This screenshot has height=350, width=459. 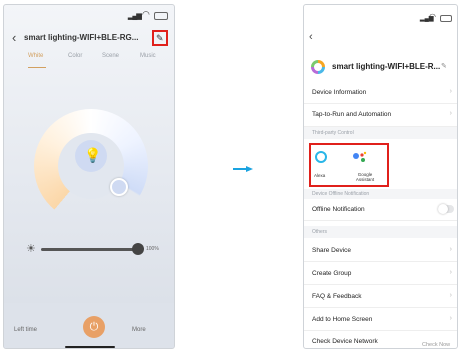 I want to click on wheel-handle, so click(x=119, y=187).